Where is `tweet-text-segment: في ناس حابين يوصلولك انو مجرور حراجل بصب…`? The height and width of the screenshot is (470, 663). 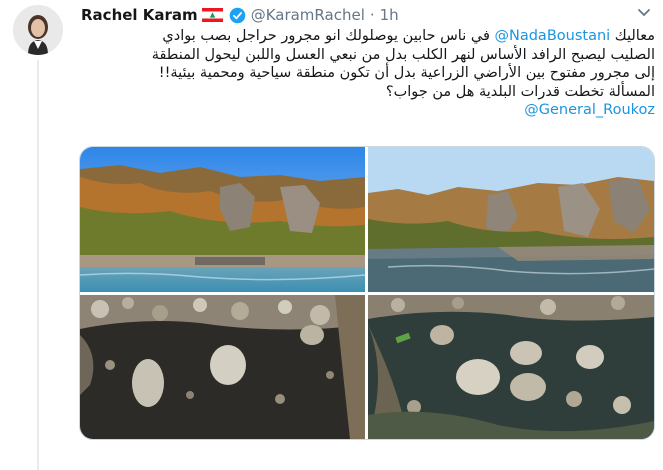
tweet-text-segment: في ناس حابين يوصلولك انو مجرور حراجل بصب… is located at coordinates (328, 36).